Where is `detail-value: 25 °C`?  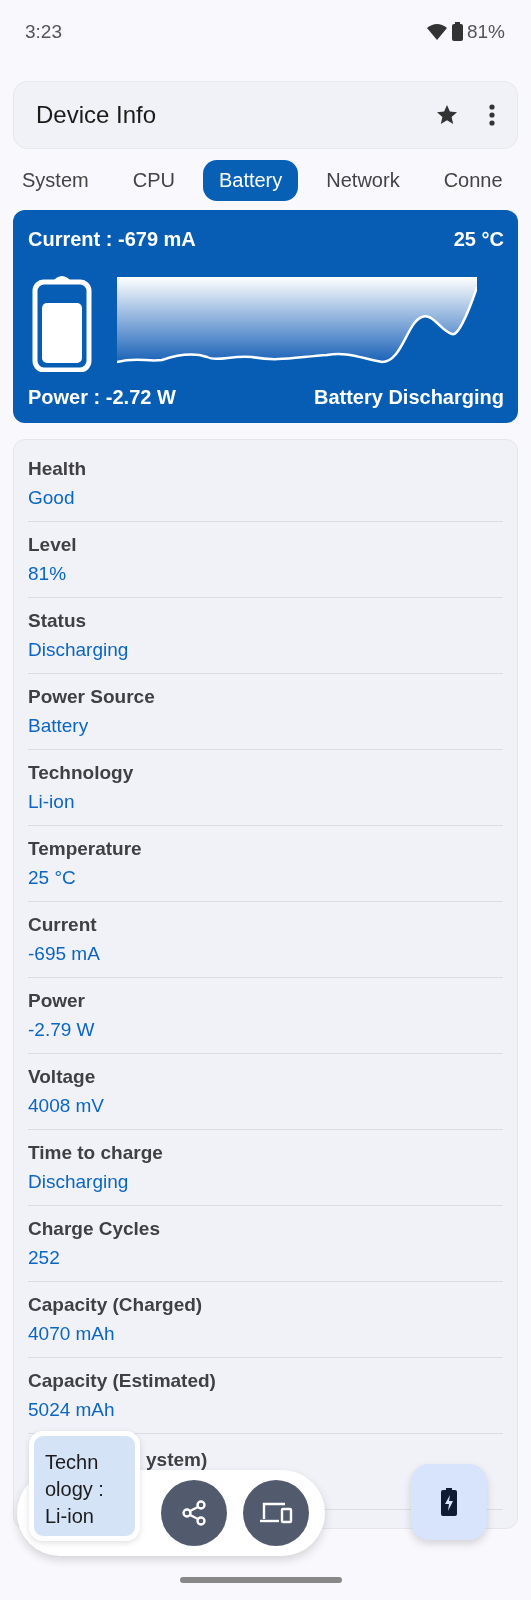
detail-value: 25 °C is located at coordinates (52, 878).